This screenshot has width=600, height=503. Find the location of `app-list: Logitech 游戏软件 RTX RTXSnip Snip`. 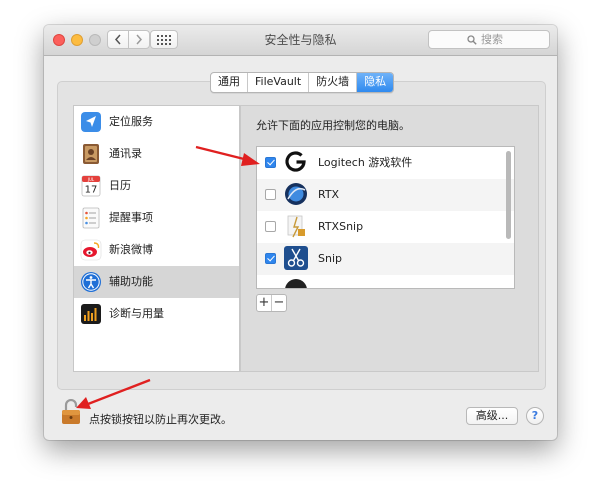

app-list: Logitech 游戏软件 RTX RTXSnip Snip is located at coordinates (385, 217).